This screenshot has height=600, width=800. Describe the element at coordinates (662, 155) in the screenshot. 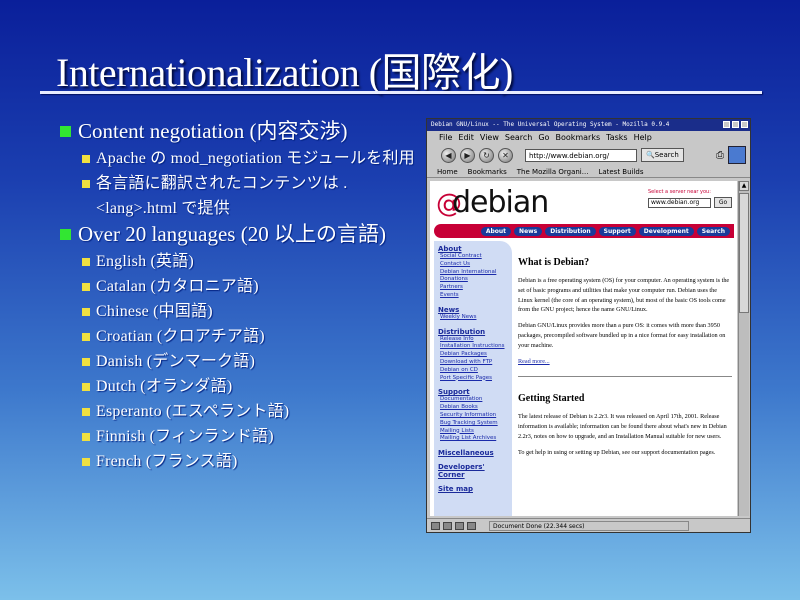

I see `search-button: 🔍Search` at that location.